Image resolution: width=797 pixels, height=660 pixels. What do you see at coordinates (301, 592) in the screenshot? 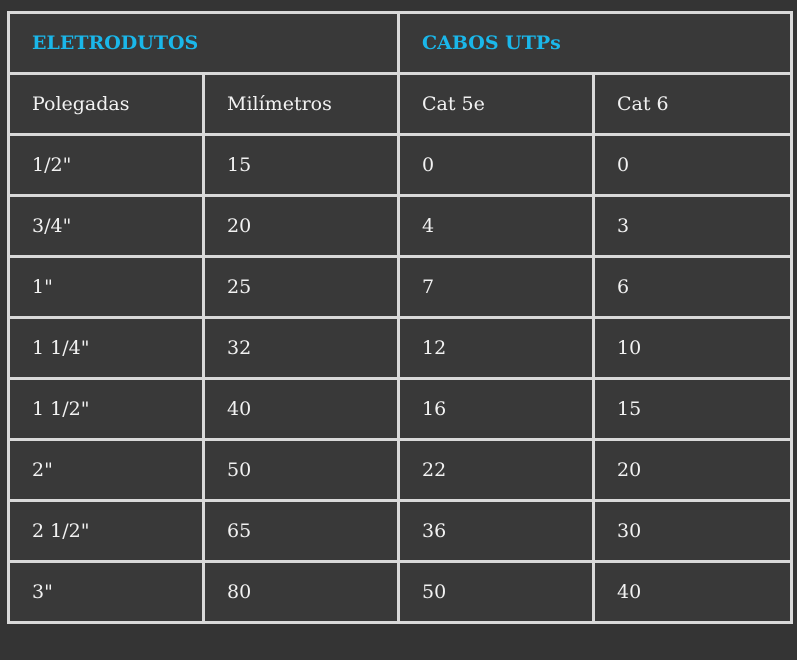
I see `cell-milimetros: 80` at bounding box center [301, 592].